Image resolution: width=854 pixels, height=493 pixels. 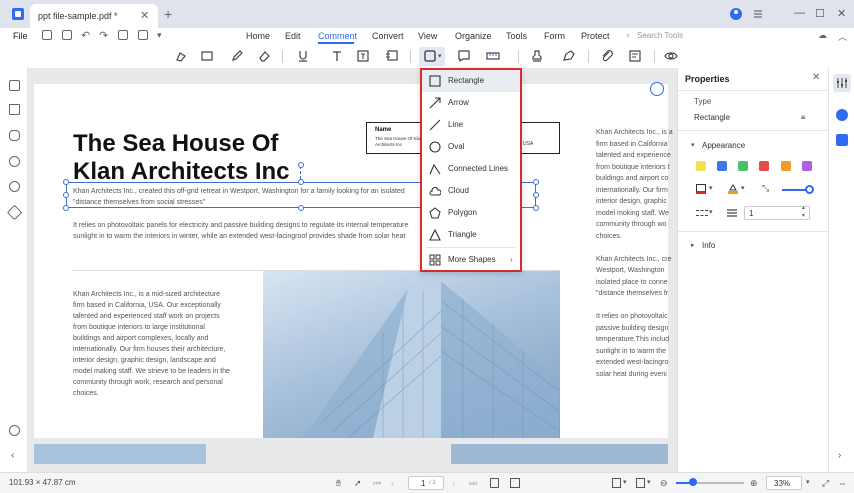 I want to click on text-tool-icon, so click(x=337, y=56).